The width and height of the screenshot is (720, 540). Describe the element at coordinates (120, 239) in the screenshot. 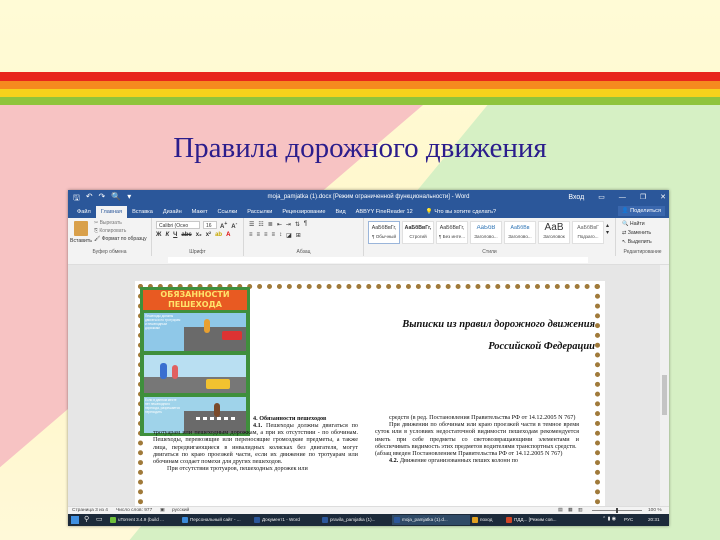

I see `format-painter-button: 🖌 Формат по образцу` at that location.